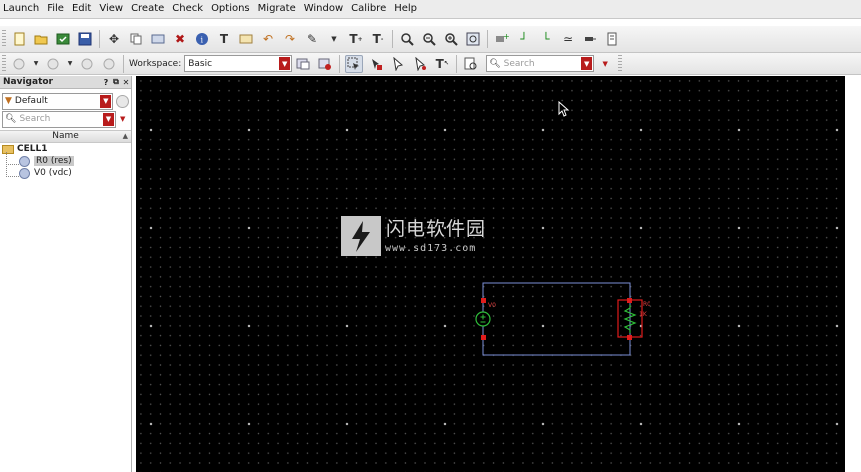  Describe the element at coordinates (354, 63) in the screenshot. I see `select-mode-icon` at that location.